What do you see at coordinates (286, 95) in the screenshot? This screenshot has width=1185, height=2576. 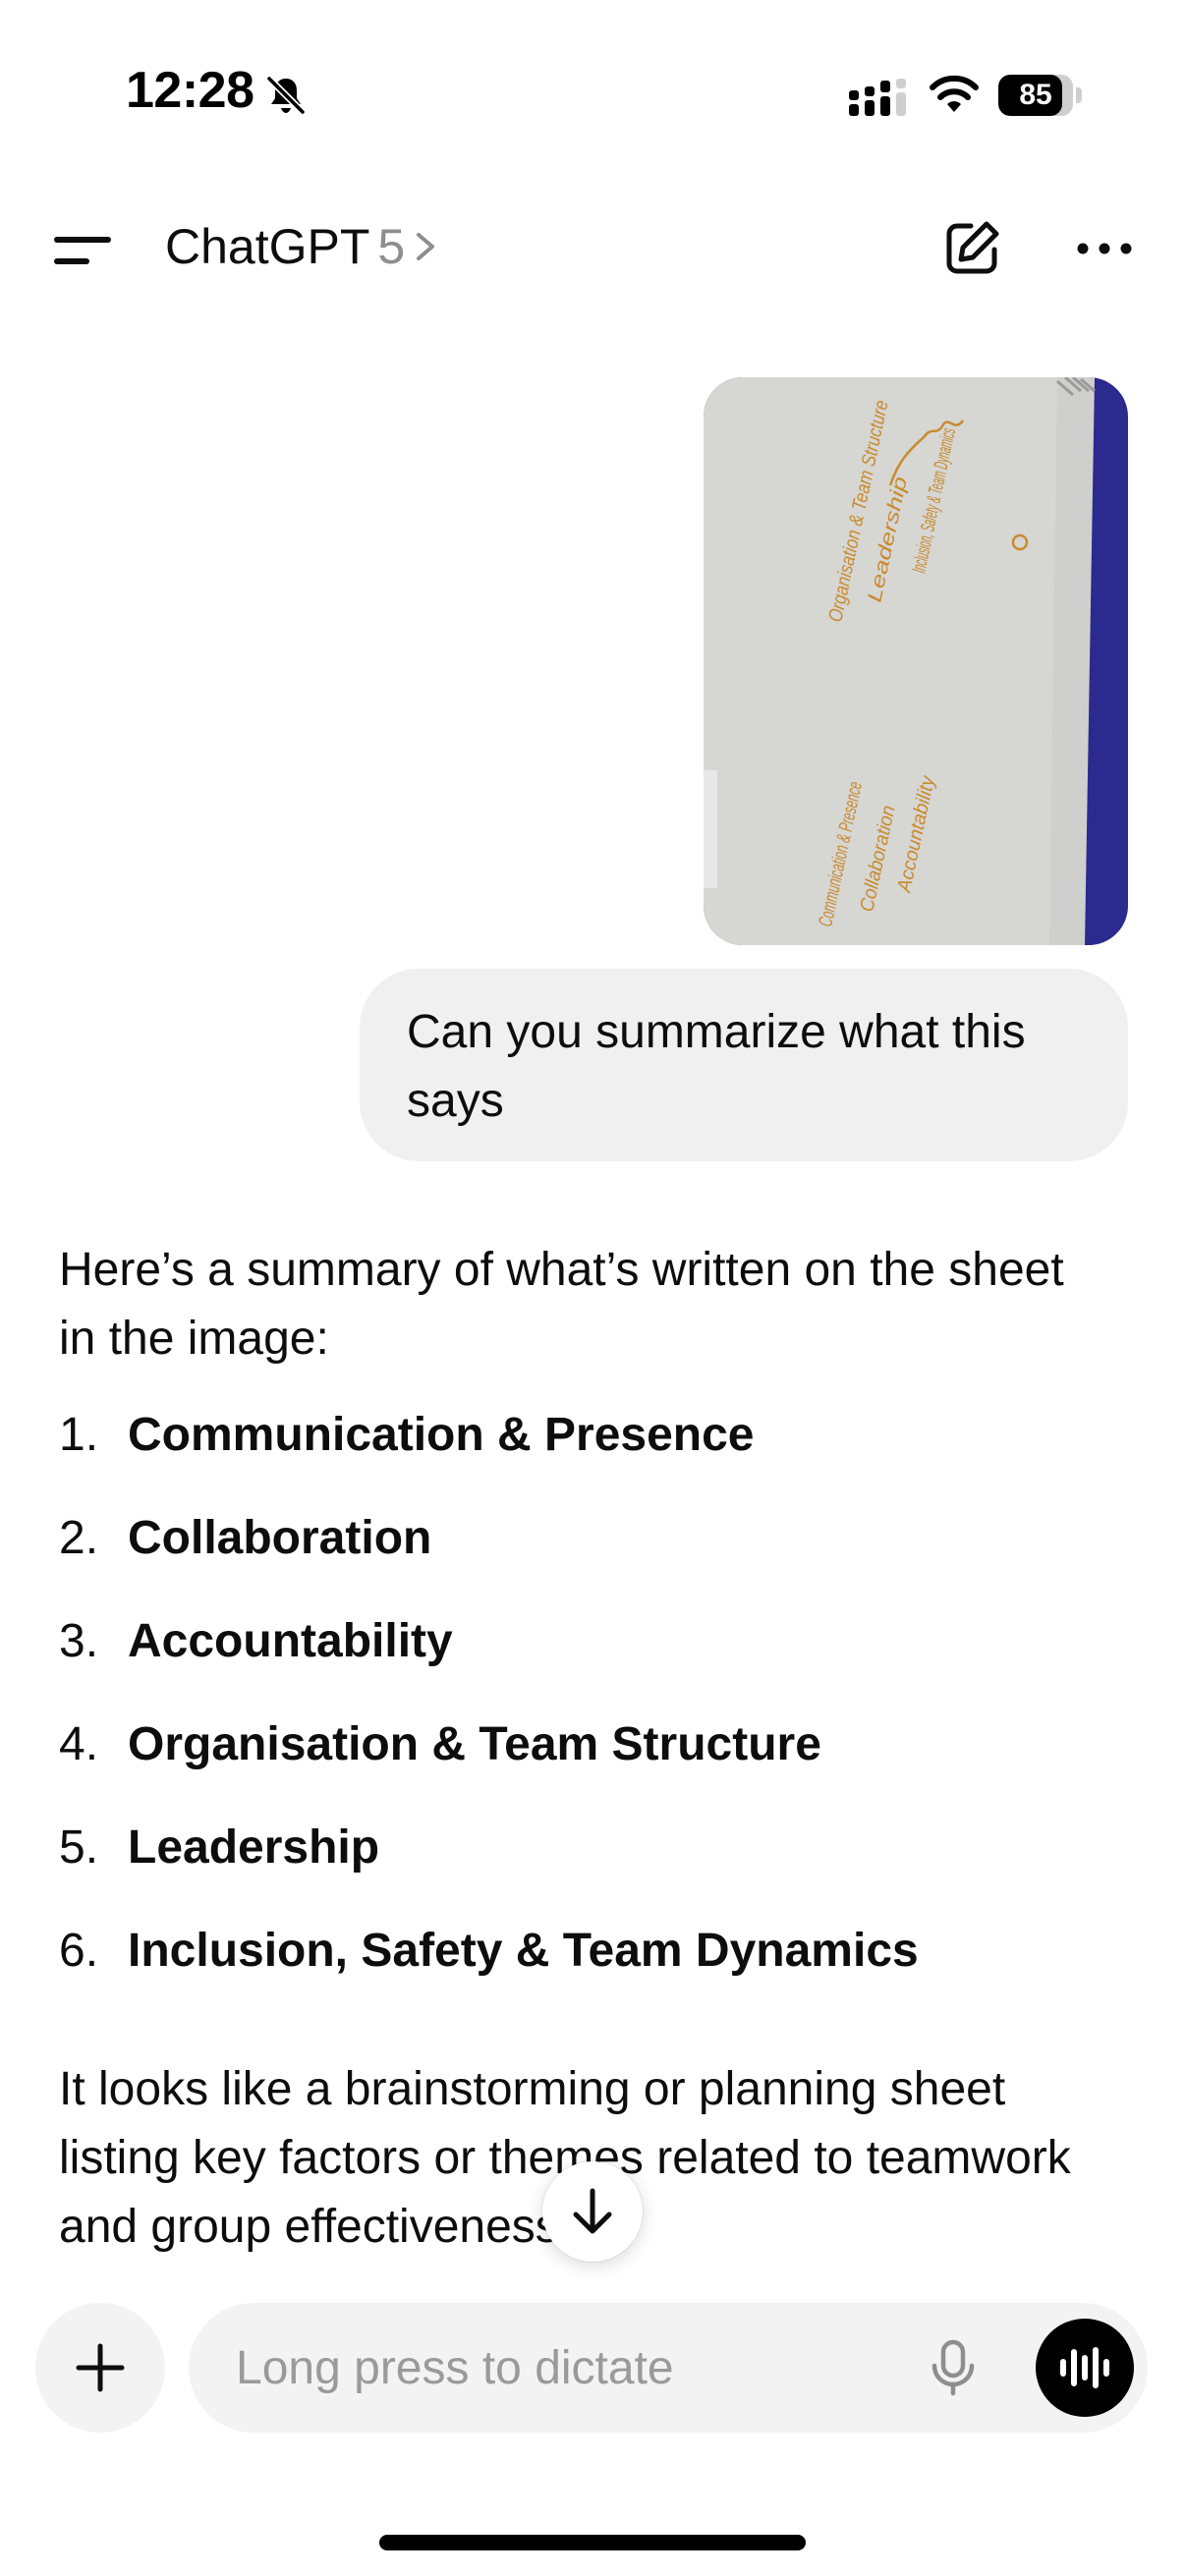 I see `bell-slash-icon` at bounding box center [286, 95].